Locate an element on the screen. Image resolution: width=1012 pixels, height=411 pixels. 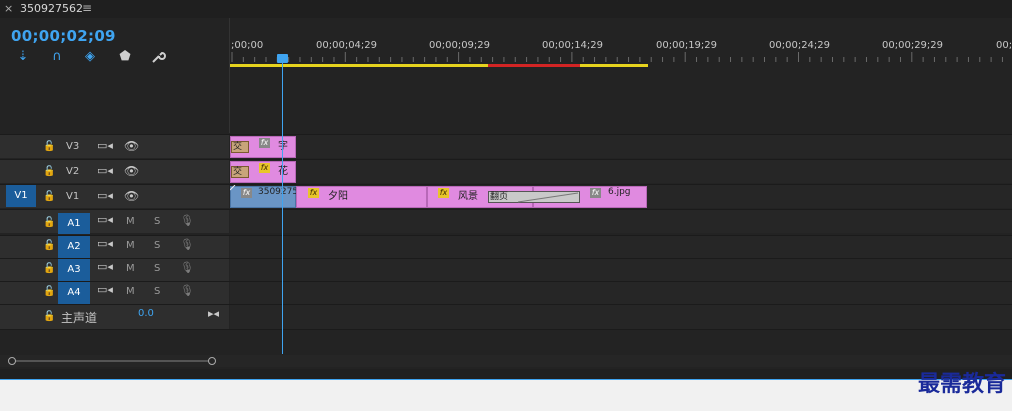
track-header-a4 is located at coordinates (114, 293).